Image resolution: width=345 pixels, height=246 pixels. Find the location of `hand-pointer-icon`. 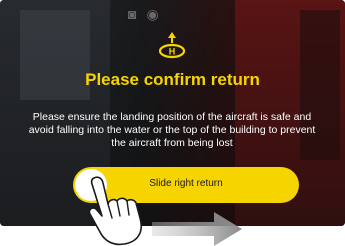

hand-pointer-icon is located at coordinates (115, 211).